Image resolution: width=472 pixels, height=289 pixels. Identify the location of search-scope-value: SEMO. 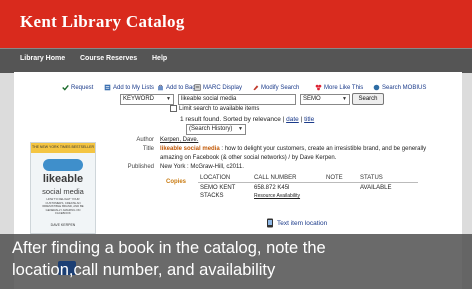
(312, 99).